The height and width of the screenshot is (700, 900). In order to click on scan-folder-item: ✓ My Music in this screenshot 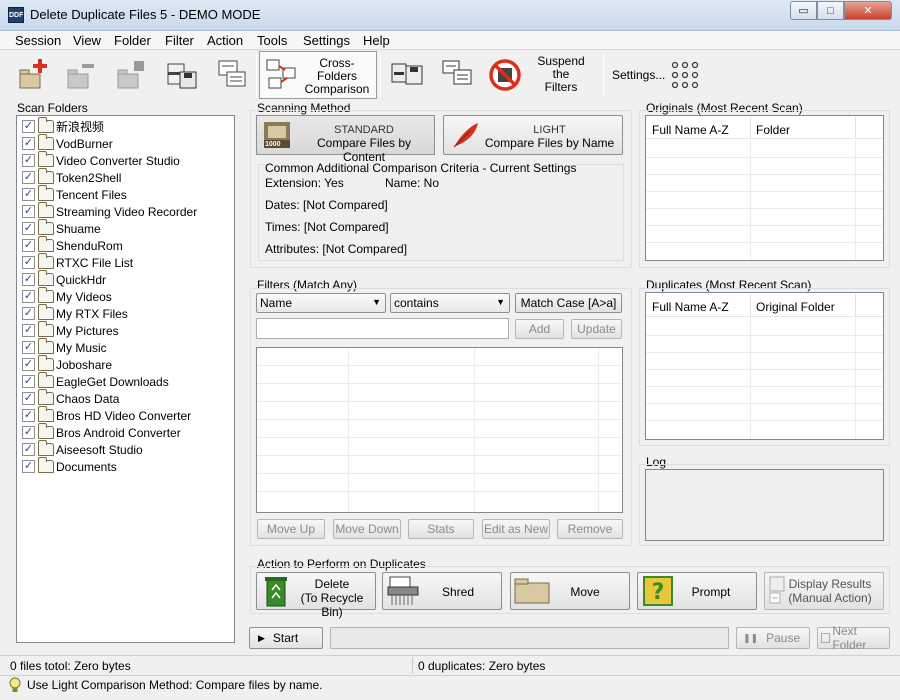, I will do `click(64, 347)`.